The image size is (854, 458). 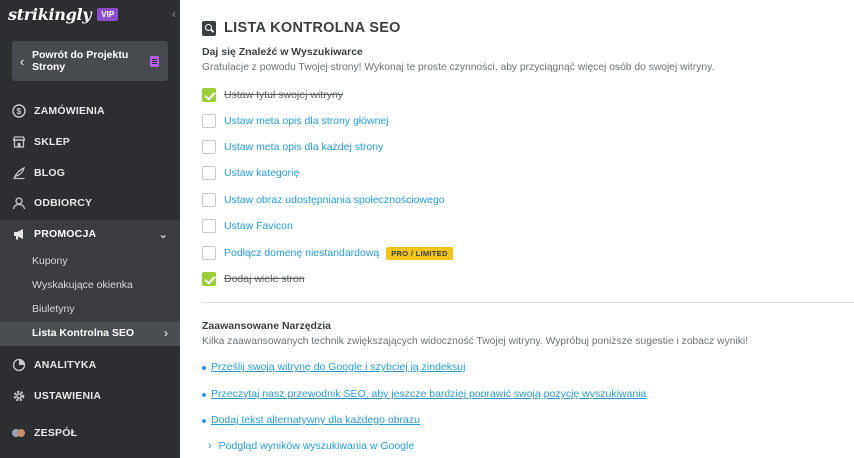 I want to click on sidebar-item-store: SKLEP, so click(x=90, y=142).